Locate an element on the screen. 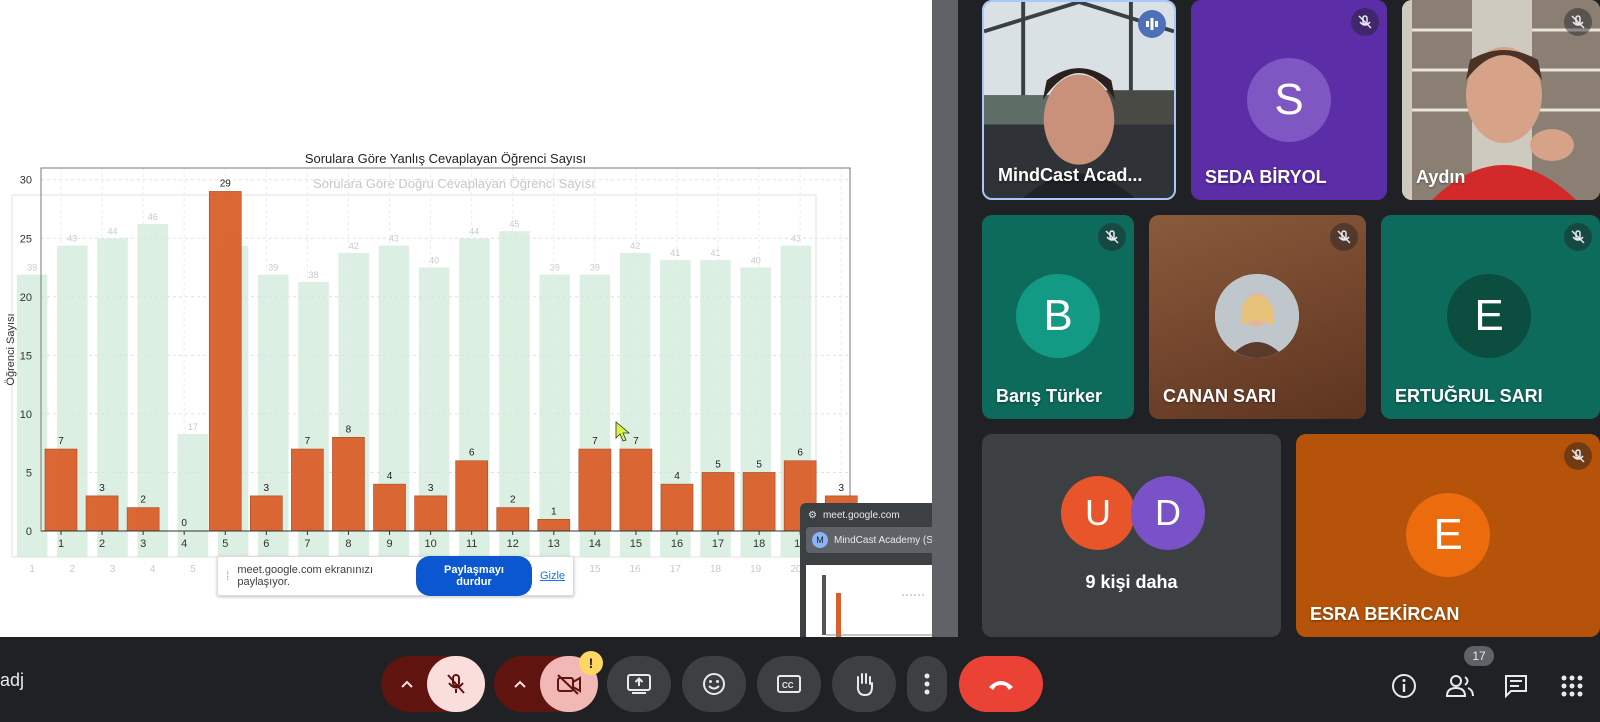 The height and width of the screenshot is (722, 1600). background-x-tick-label: 3 is located at coordinates (113, 569).